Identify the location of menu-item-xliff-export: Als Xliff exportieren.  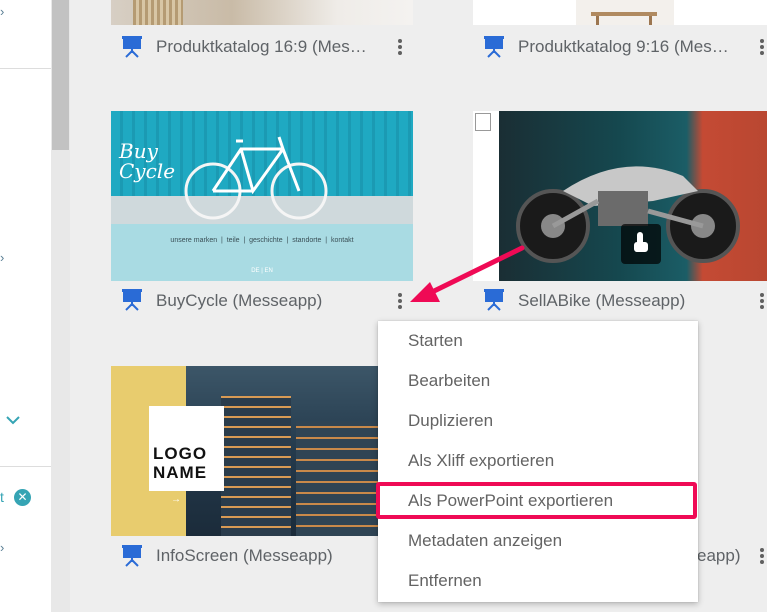
(538, 461).